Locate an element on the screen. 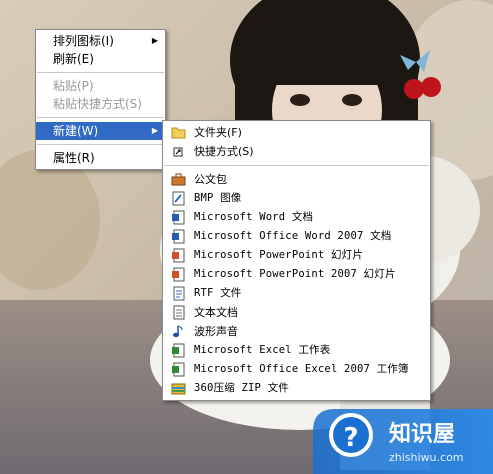 This screenshot has width=493, height=474. menu-item-label: 粘贴快捷方式(S) is located at coordinates (97, 104).